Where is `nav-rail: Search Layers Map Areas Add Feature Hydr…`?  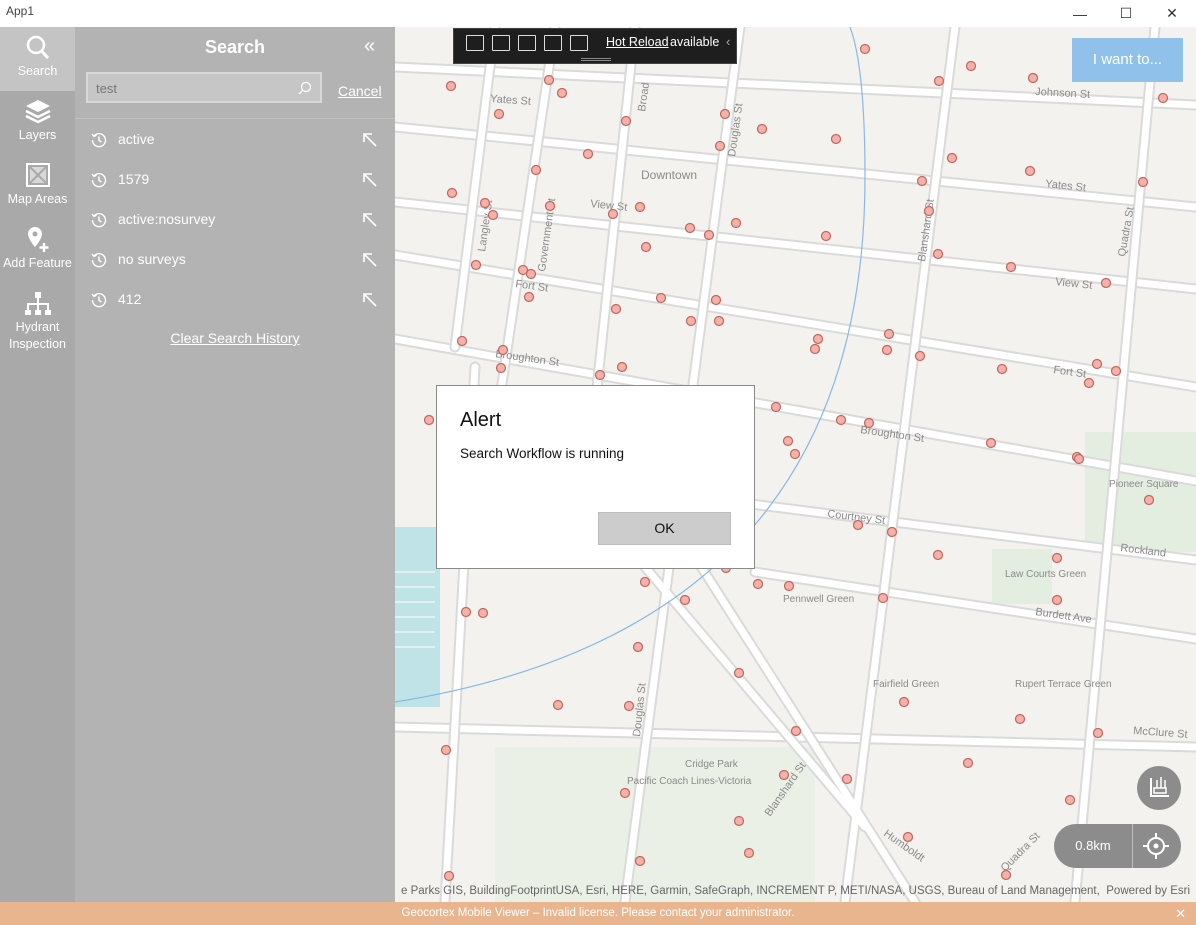 nav-rail: Search Layers Map Areas Add Feature Hydr… is located at coordinates (37, 464).